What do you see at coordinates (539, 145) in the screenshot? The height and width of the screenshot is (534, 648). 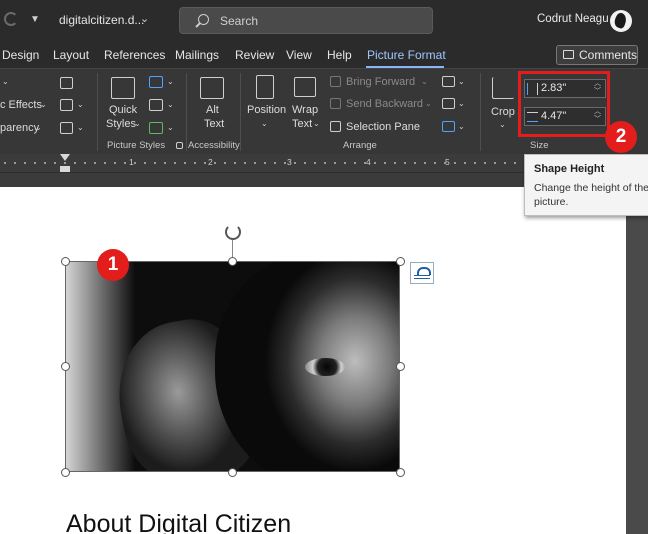 I see `group-label-size: Size` at bounding box center [539, 145].